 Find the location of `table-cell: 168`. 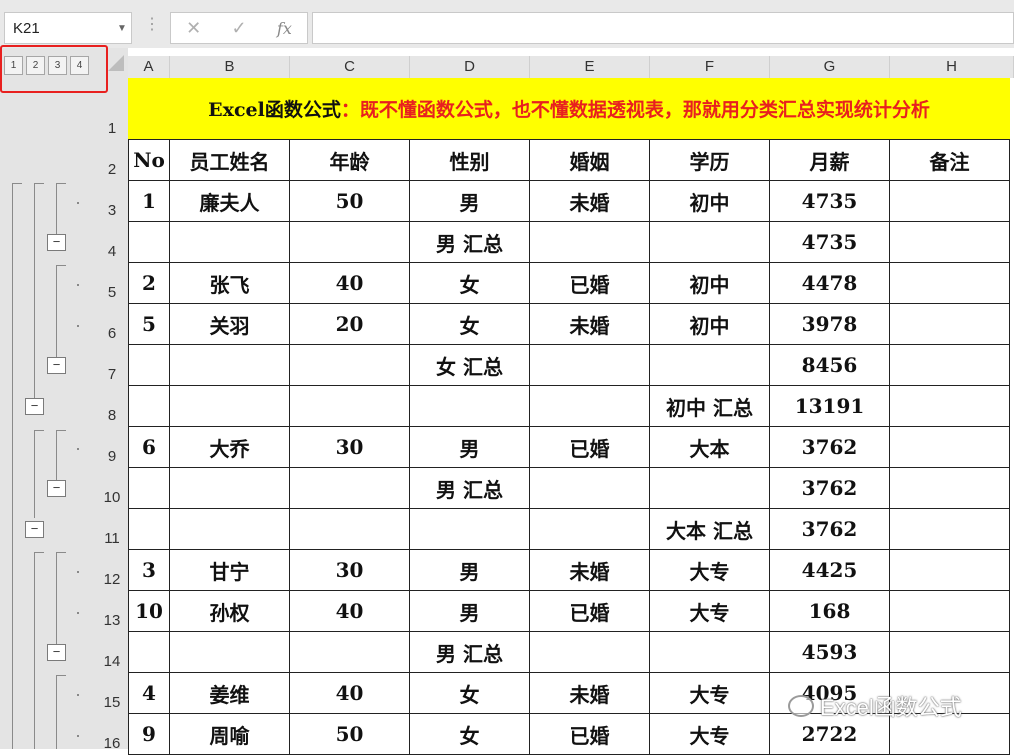

table-cell: 168 is located at coordinates (830, 611).